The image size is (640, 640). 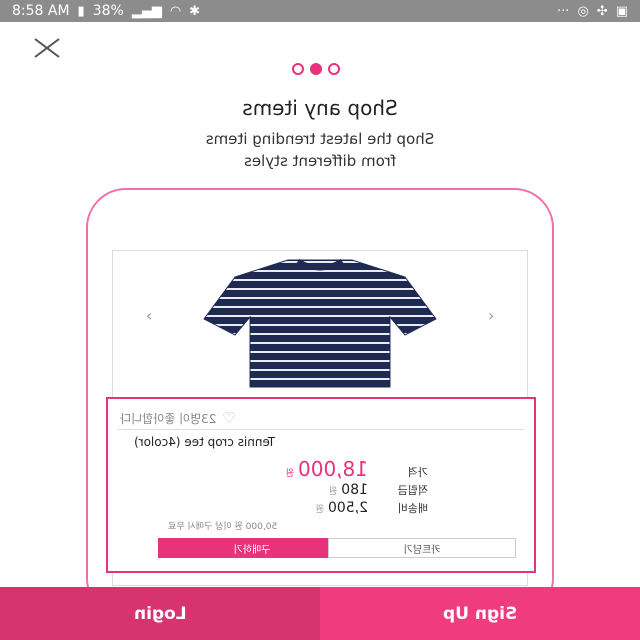 I want to click on bluetooth-icon: ✱, so click(x=195, y=11).